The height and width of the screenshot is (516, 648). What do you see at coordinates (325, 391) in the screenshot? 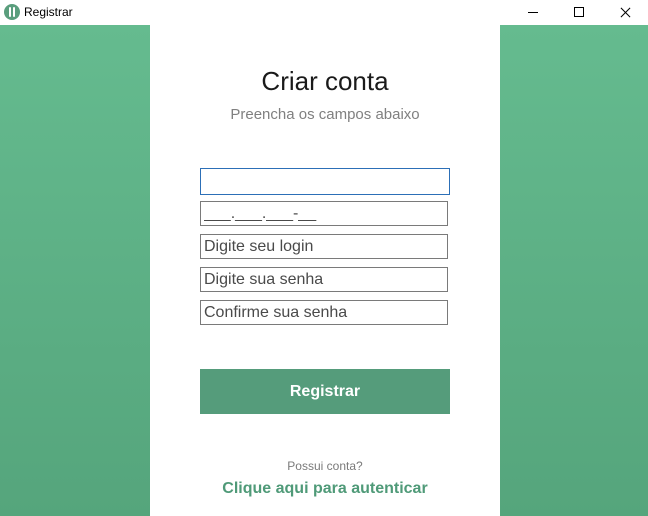
I see `register-button: Registrar` at bounding box center [325, 391].